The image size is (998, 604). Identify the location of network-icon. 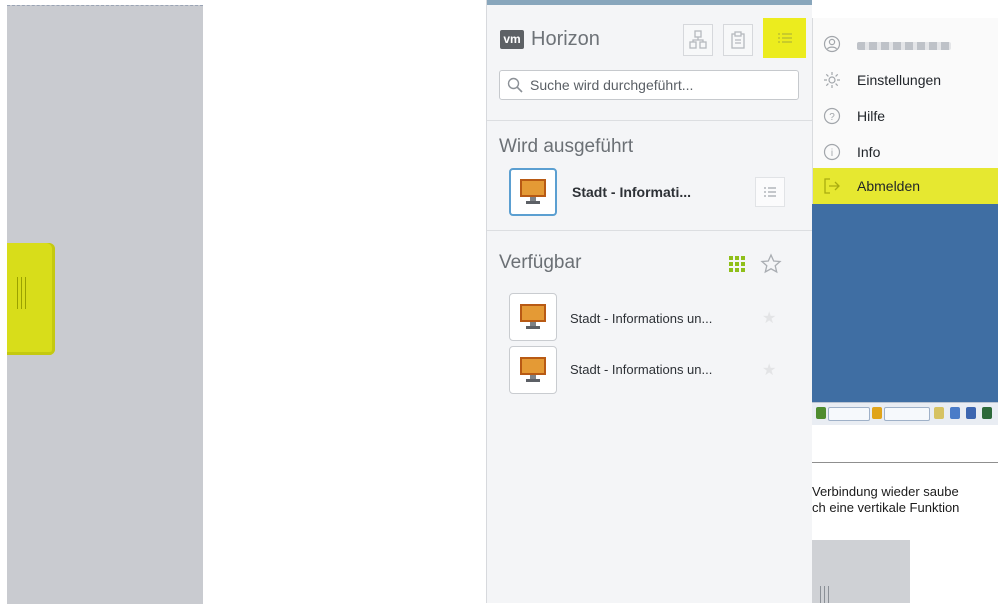
(698, 39).